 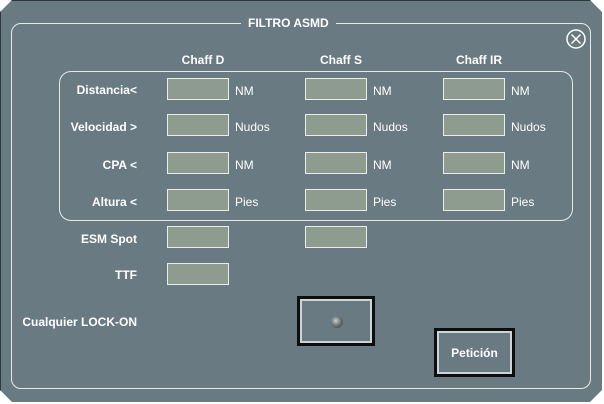 I want to click on close-icon, so click(x=576, y=39).